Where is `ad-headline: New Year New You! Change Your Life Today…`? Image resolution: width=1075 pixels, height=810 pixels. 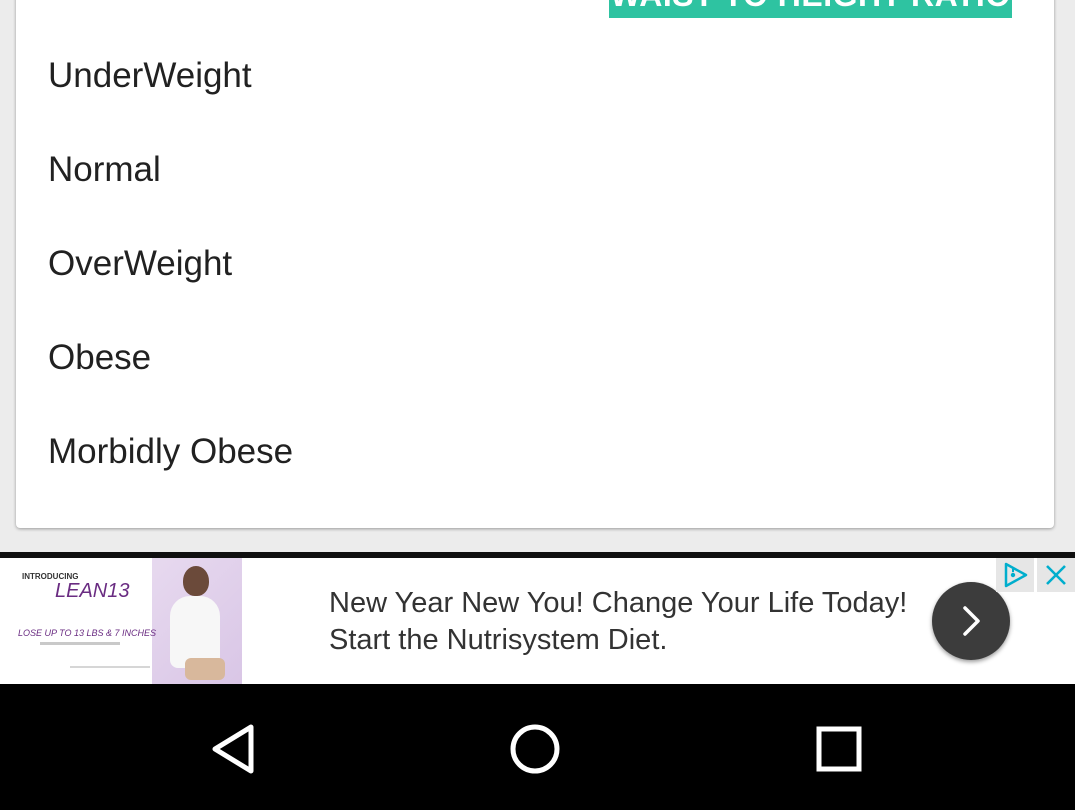
ad-headline: New Year New You! Change Your Life Today… is located at coordinates (618, 621).